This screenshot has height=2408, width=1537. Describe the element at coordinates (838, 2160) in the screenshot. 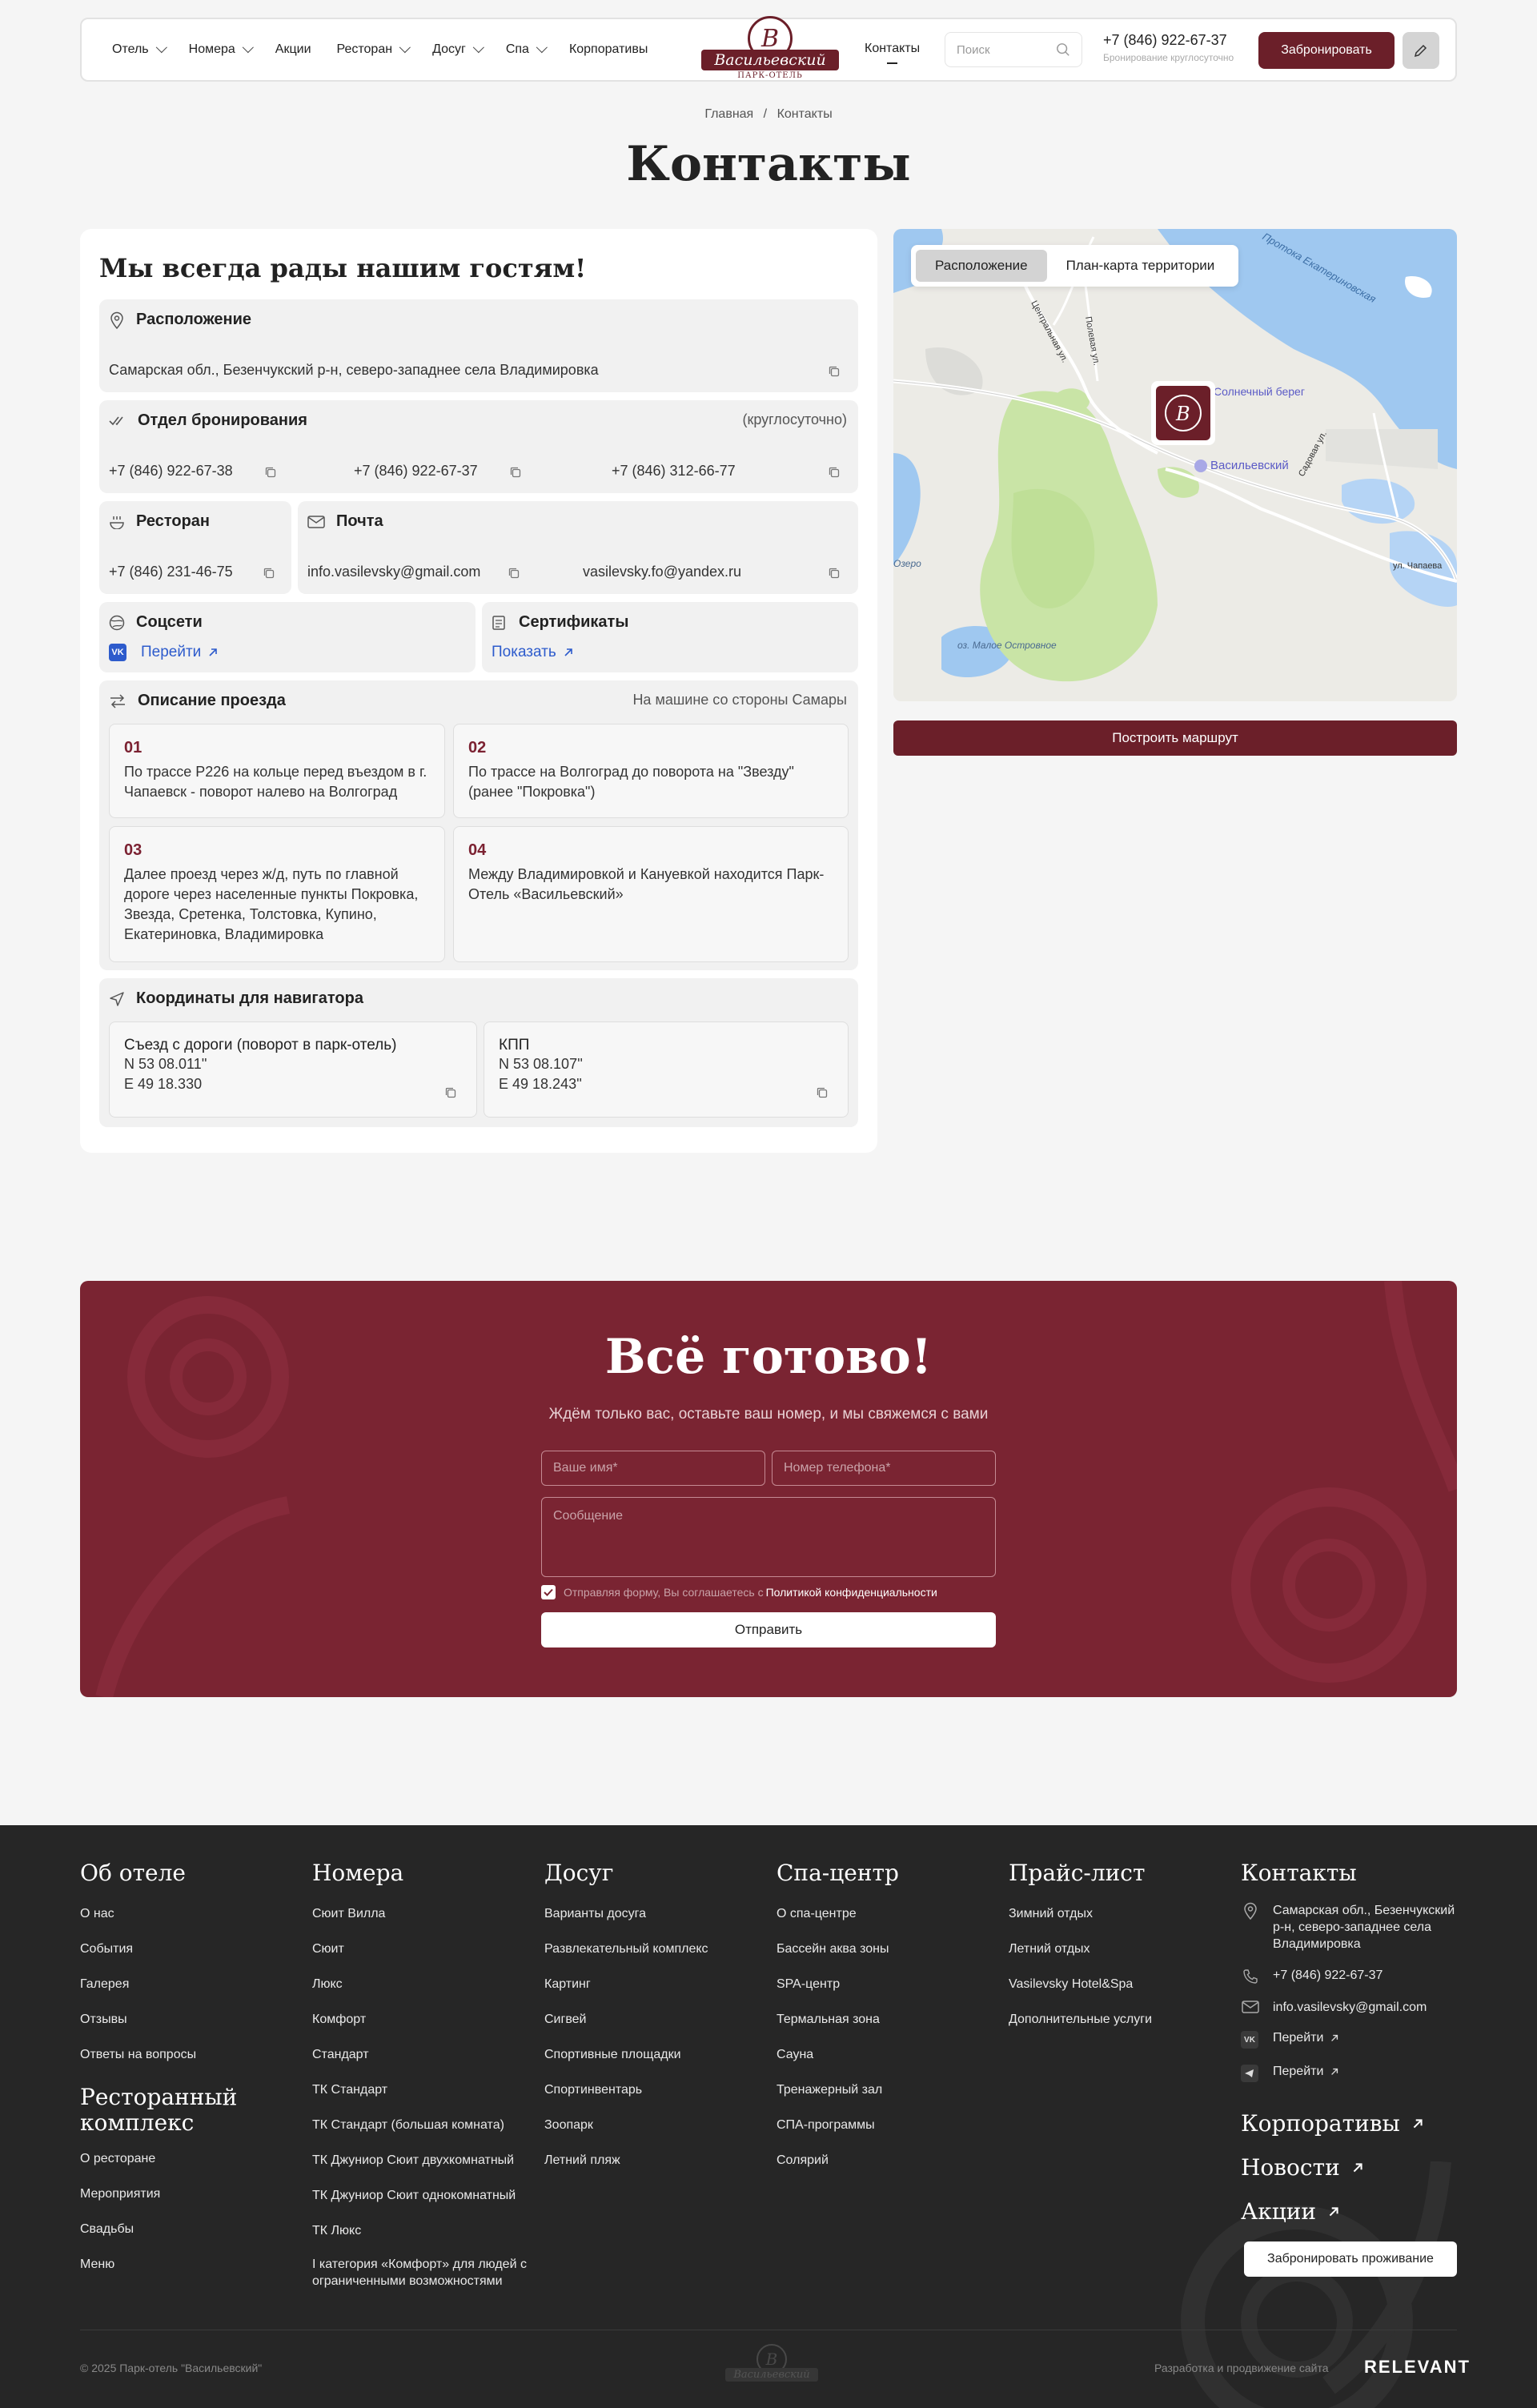

I see `footer-link: Солярий` at that location.